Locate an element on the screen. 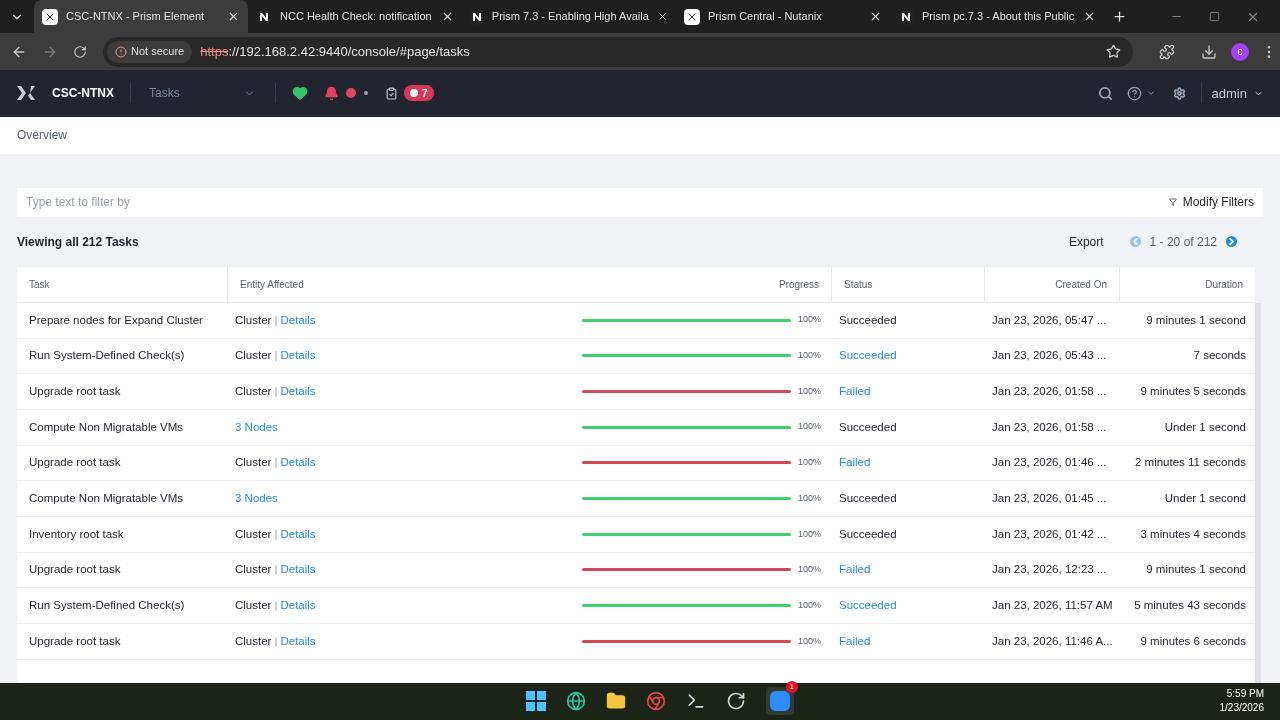 This screenshot has width=1280, height=720. breadcrumb-link: Overview is located at coordinates (42, 135).